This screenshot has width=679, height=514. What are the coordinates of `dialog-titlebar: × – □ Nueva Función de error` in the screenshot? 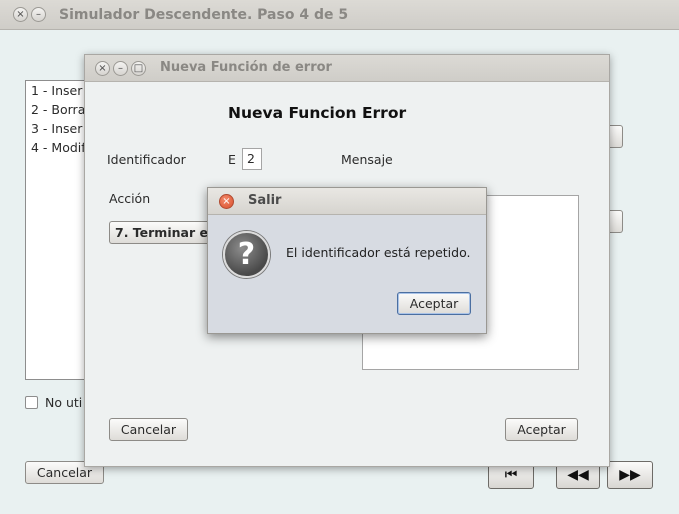 It's located at (347, 68).